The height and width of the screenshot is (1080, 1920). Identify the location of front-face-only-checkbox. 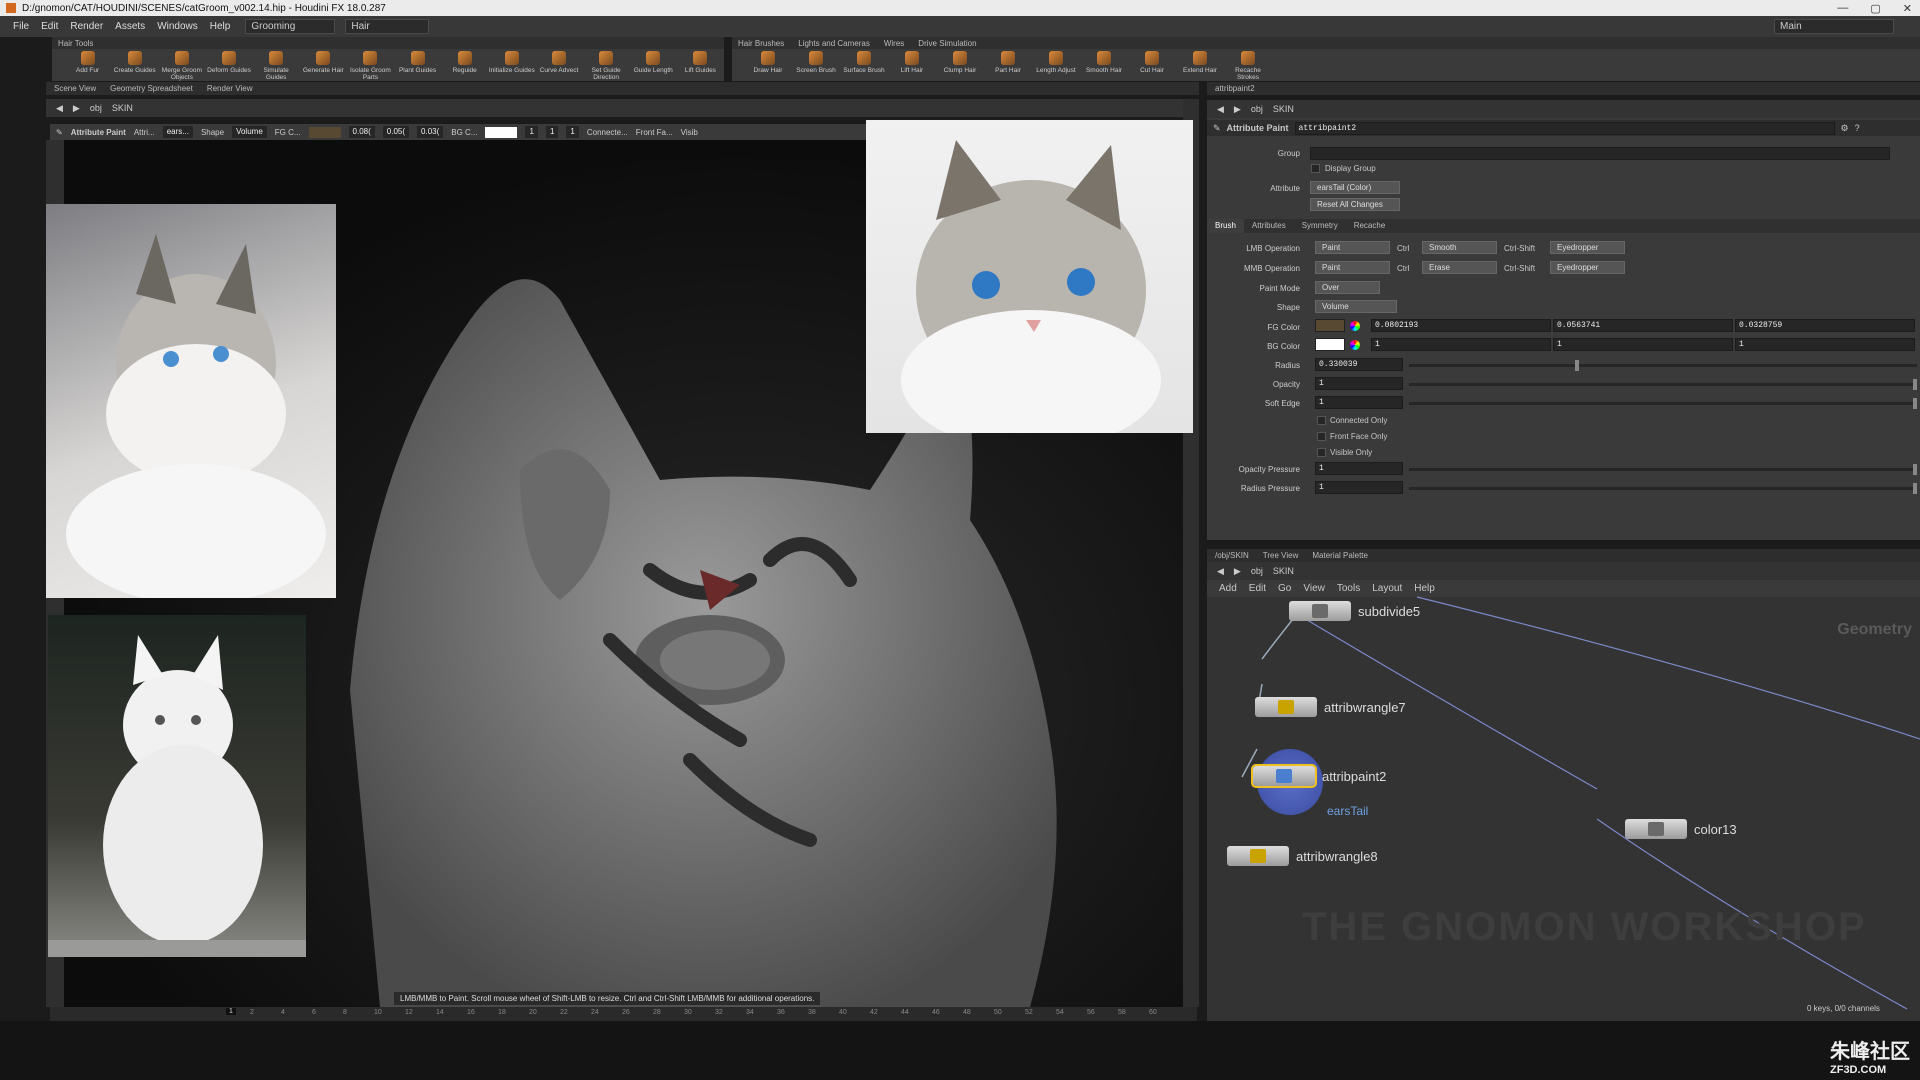
(1321, 436).